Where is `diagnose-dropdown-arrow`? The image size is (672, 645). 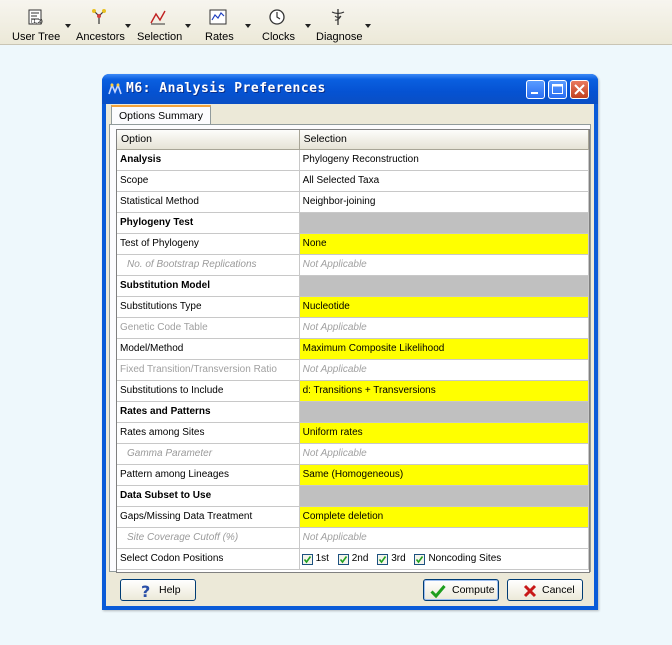
diagnose-dropdown-arrow is located at coordinates (368, 26).